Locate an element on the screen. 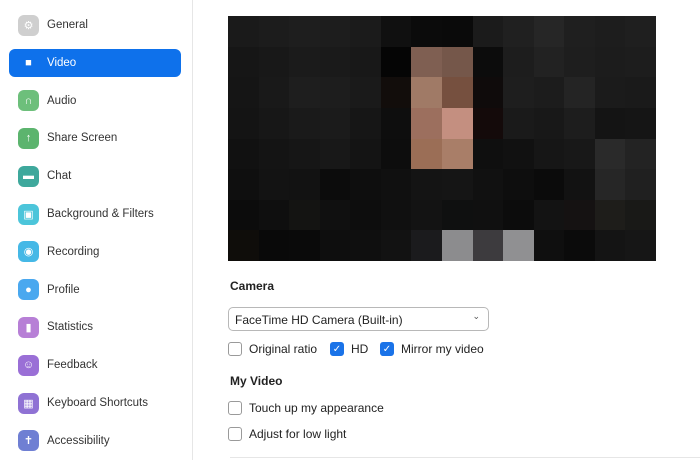 Image resolution: width=700 pixels, height=460 pixels. sidebar-item-recording: ◉ Recording is located at coordinates (95, 252).